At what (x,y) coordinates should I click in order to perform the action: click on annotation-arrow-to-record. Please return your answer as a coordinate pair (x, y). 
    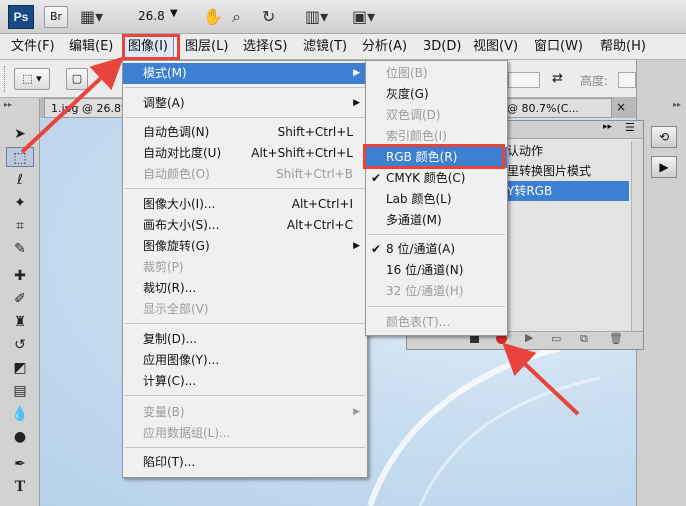
    Looking at the image, I should click on (541, 379).